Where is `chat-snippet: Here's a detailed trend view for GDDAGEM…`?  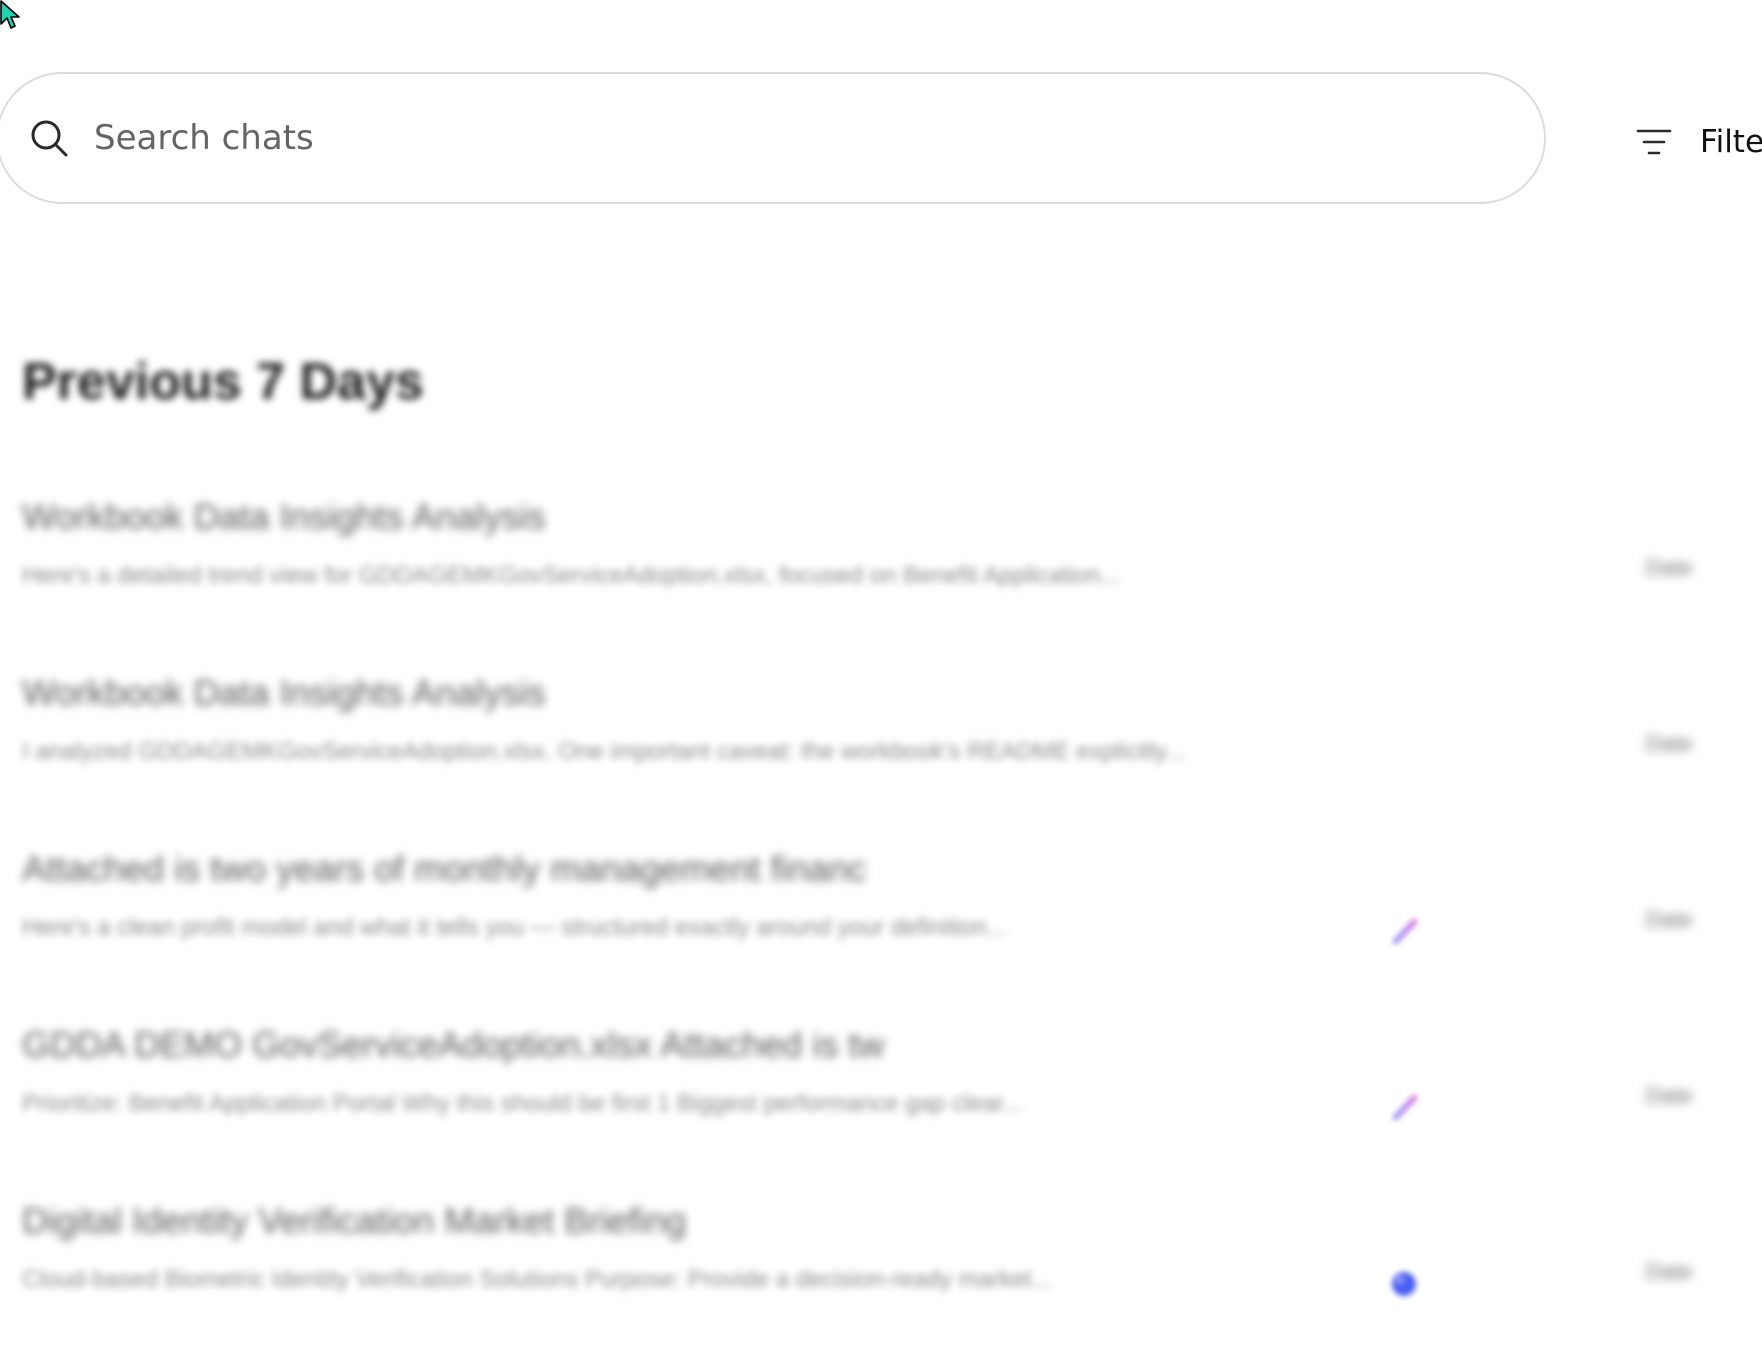 chat-snippet: Here's a detailed trend view for GDDAGEM… is located at coordinates (571, 575).